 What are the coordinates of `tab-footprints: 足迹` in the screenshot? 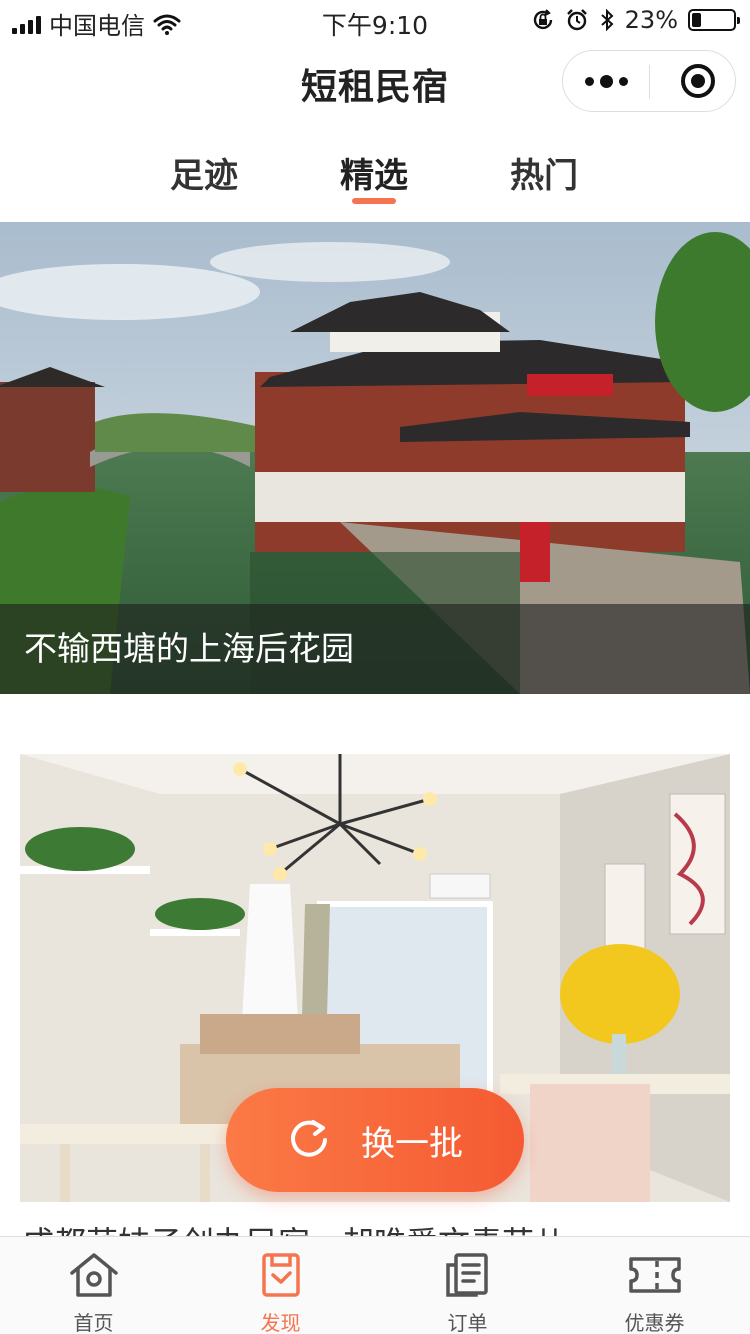 It's located at (204, 172).